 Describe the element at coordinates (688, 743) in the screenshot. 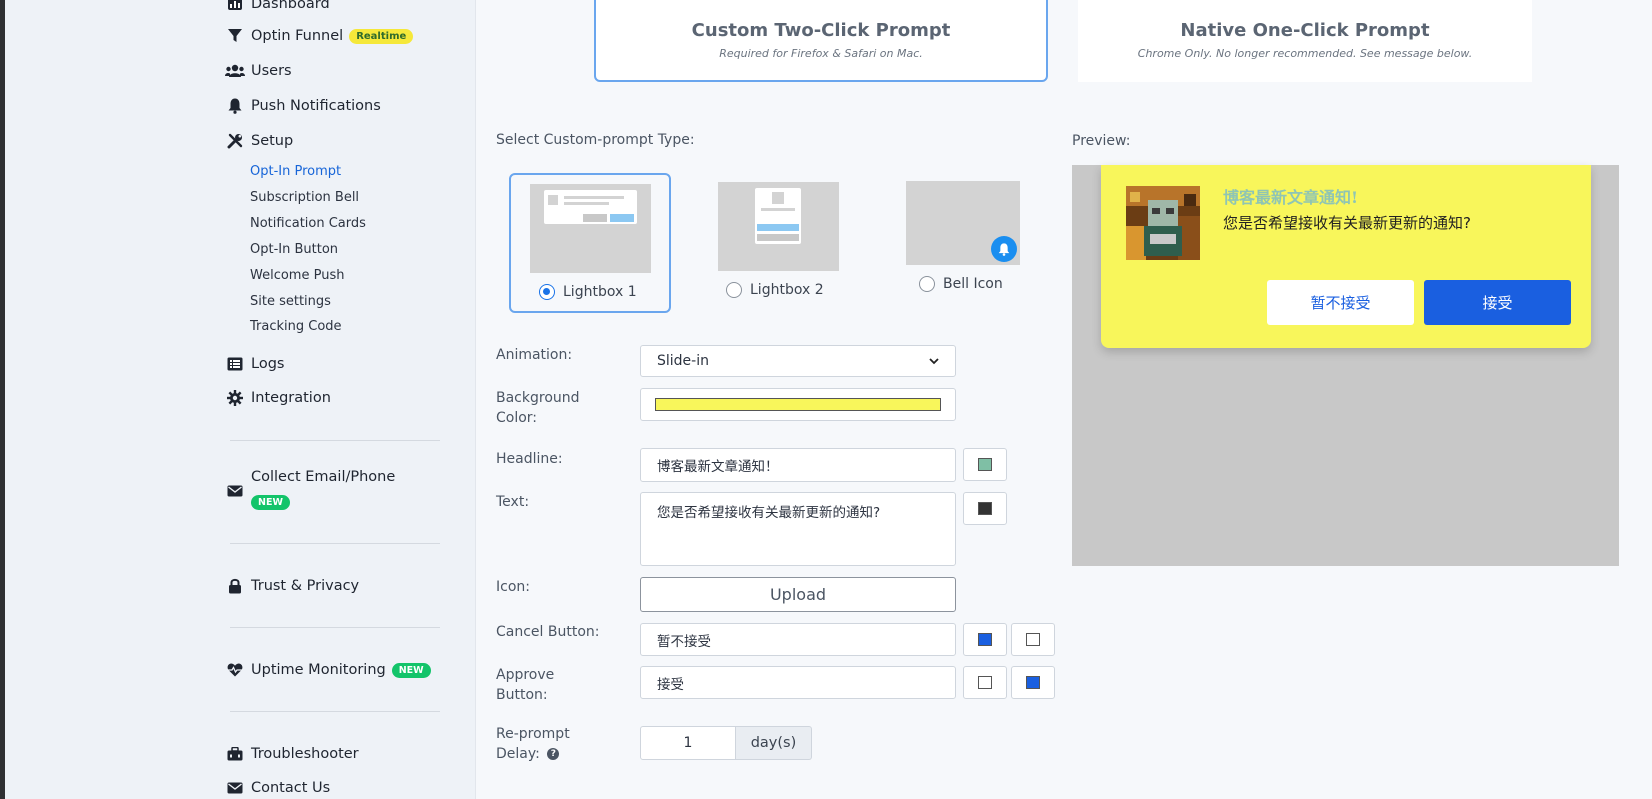

I see `reprompt-delay-input: 1` at that location.